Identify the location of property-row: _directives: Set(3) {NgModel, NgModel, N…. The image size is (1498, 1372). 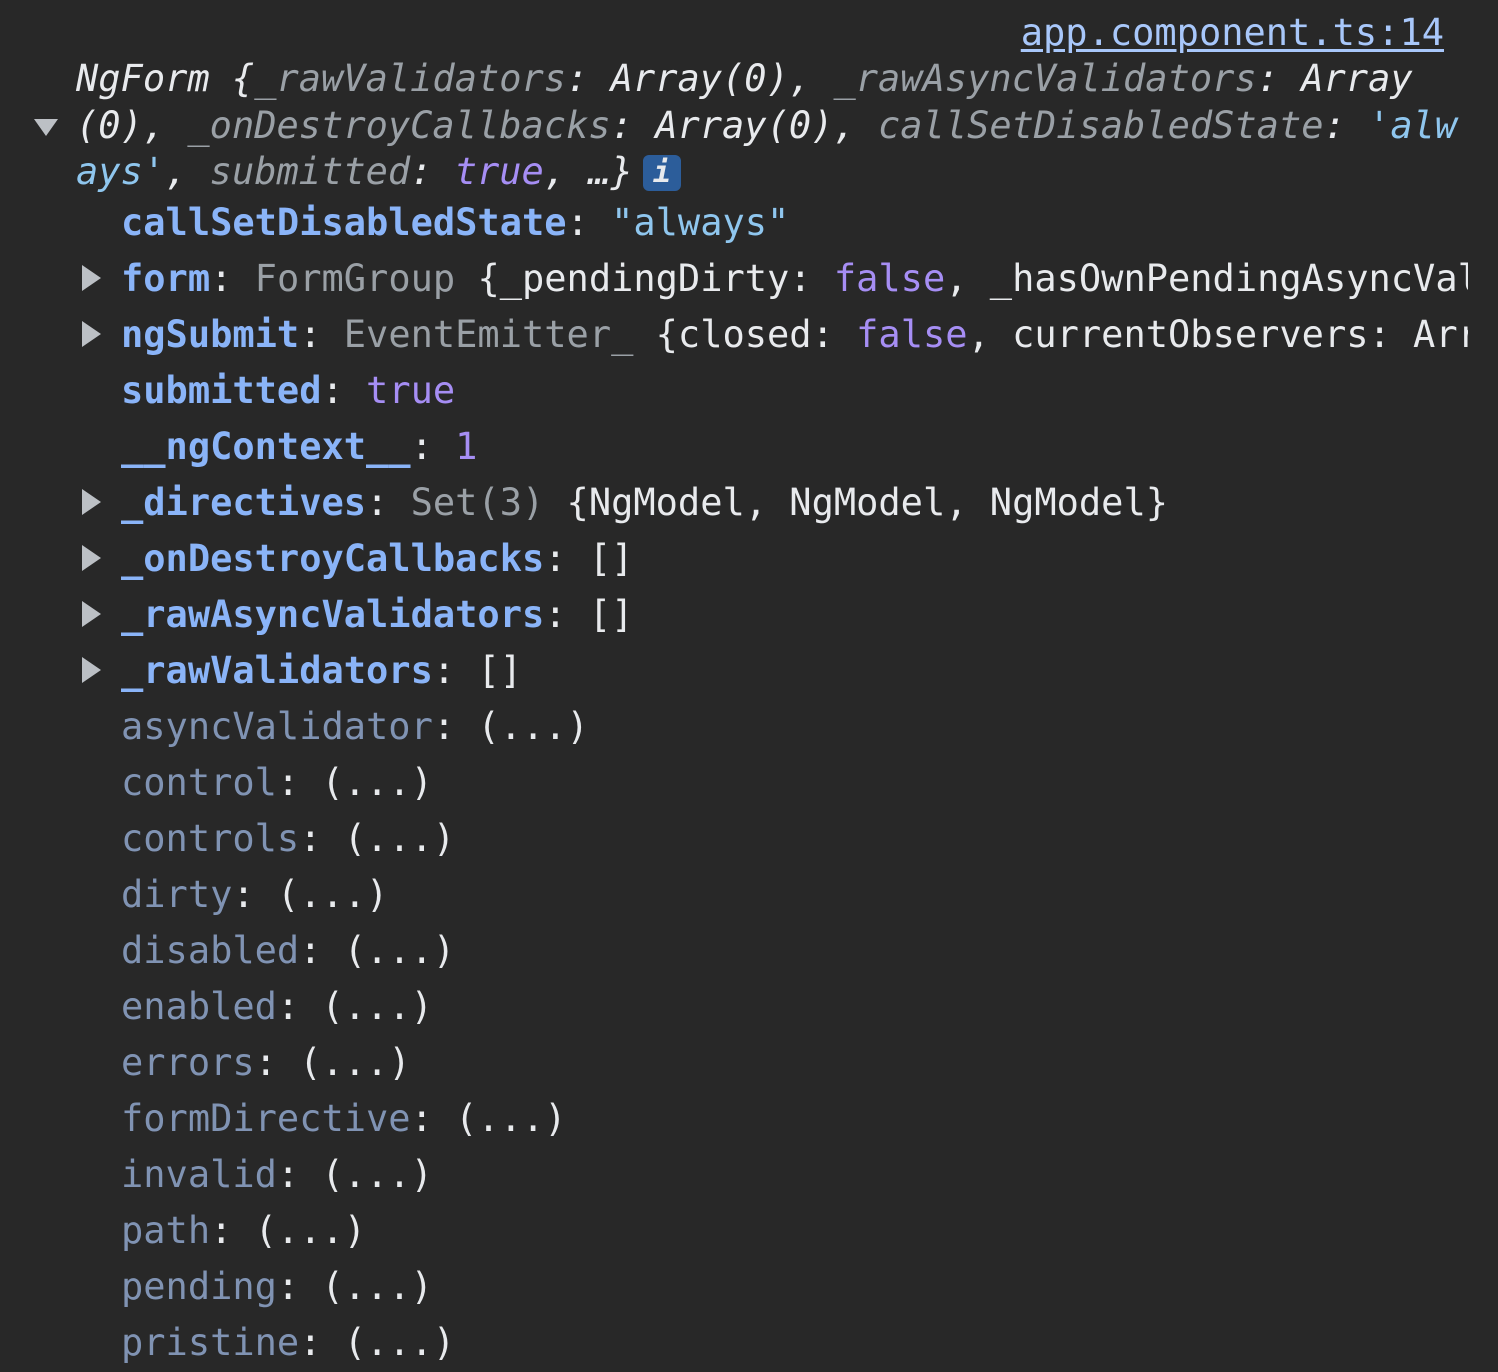
(734, 503).